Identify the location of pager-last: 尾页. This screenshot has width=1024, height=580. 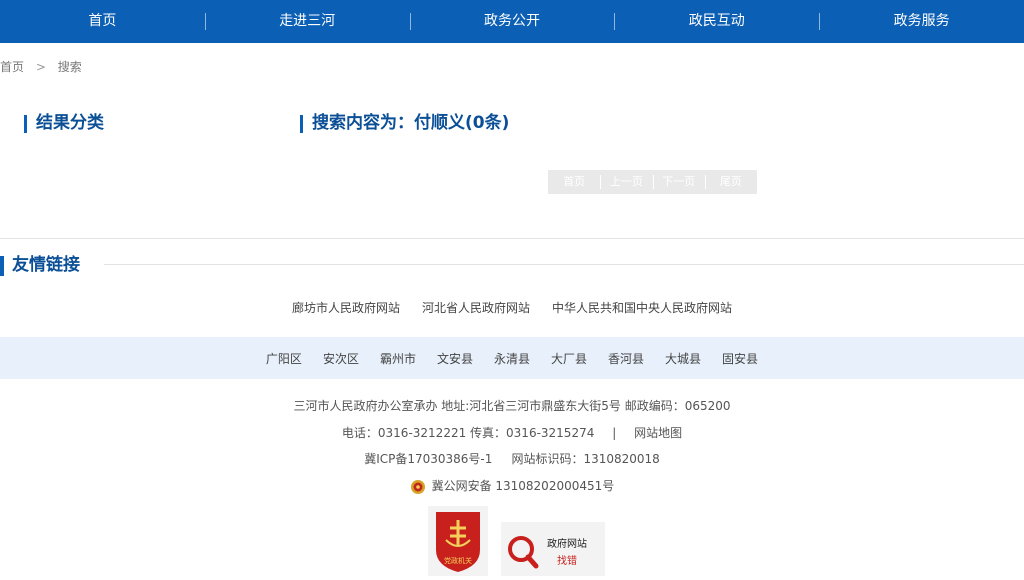
(730, 182).